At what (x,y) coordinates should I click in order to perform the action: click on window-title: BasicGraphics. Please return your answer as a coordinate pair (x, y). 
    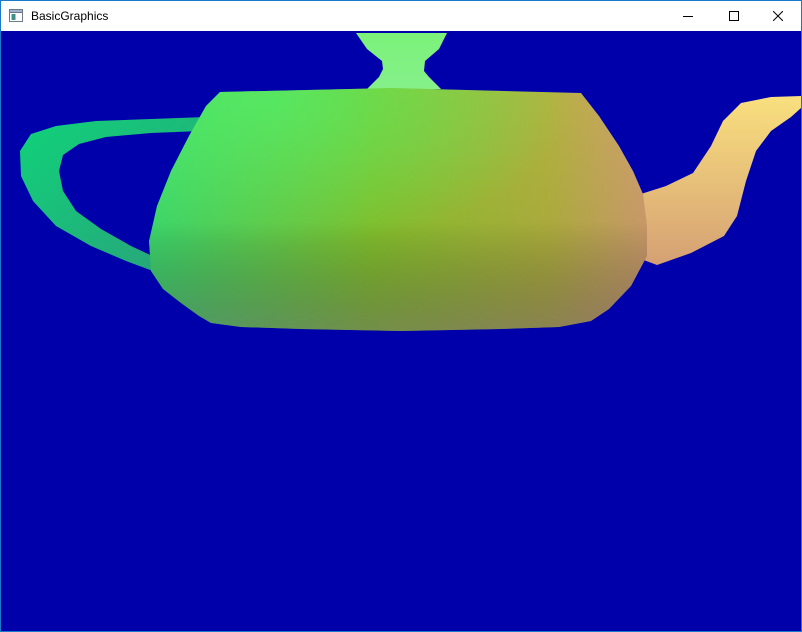
    Looking at the image, I should click on (70, 16).